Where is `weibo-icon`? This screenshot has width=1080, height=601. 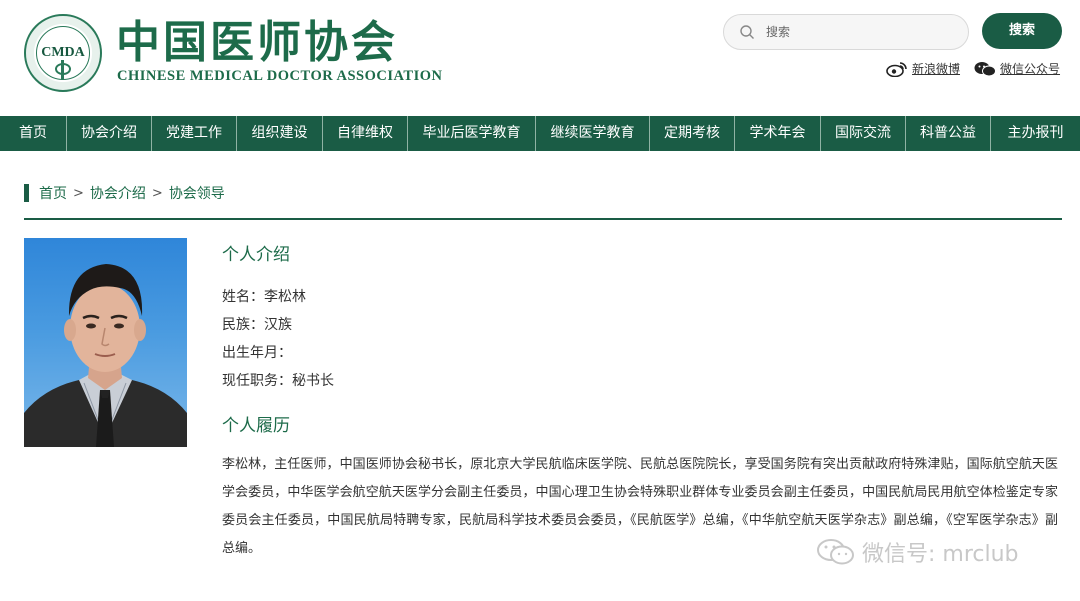
weibo-icon is located at coordinates (896, 69).